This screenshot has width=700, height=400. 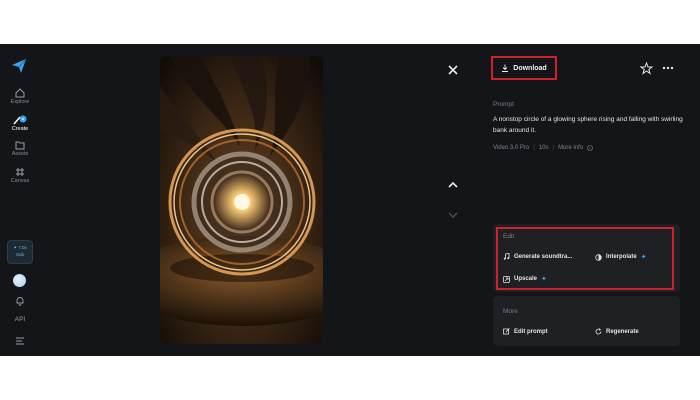 What do you see at coordinates (20, 319) in the screenshot?
I see `api-link: API` at bounding box center [20, 319].